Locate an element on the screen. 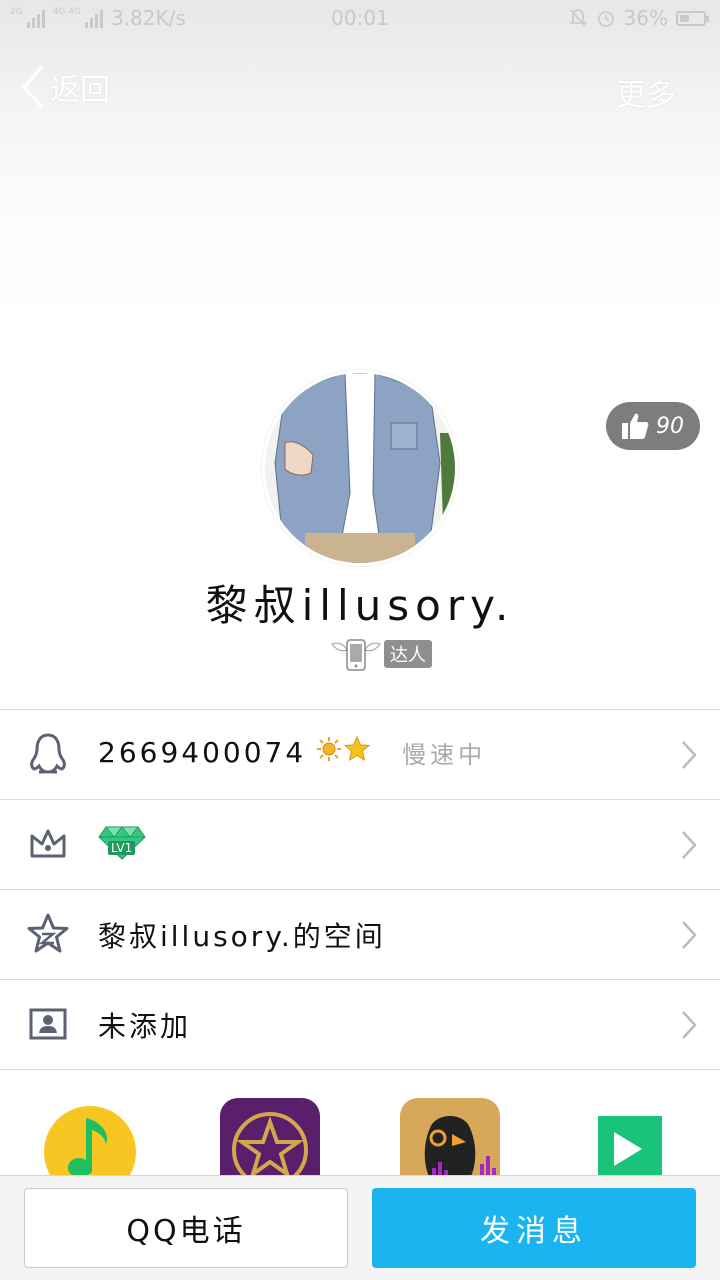 The width and height of the screenshot is (720, 1280). avatar is located at coordinates (360, 468).